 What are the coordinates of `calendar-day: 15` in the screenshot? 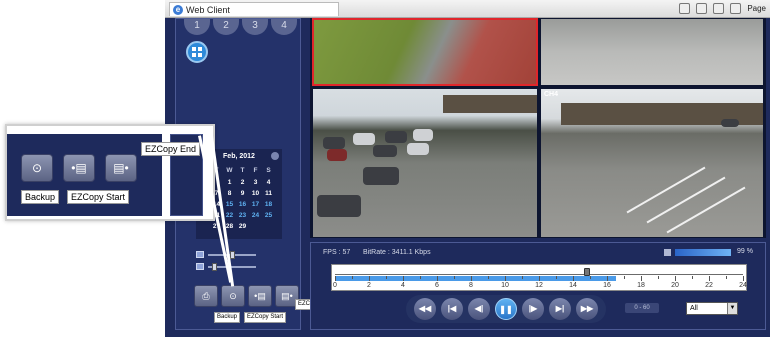 It's located at (229, 204).